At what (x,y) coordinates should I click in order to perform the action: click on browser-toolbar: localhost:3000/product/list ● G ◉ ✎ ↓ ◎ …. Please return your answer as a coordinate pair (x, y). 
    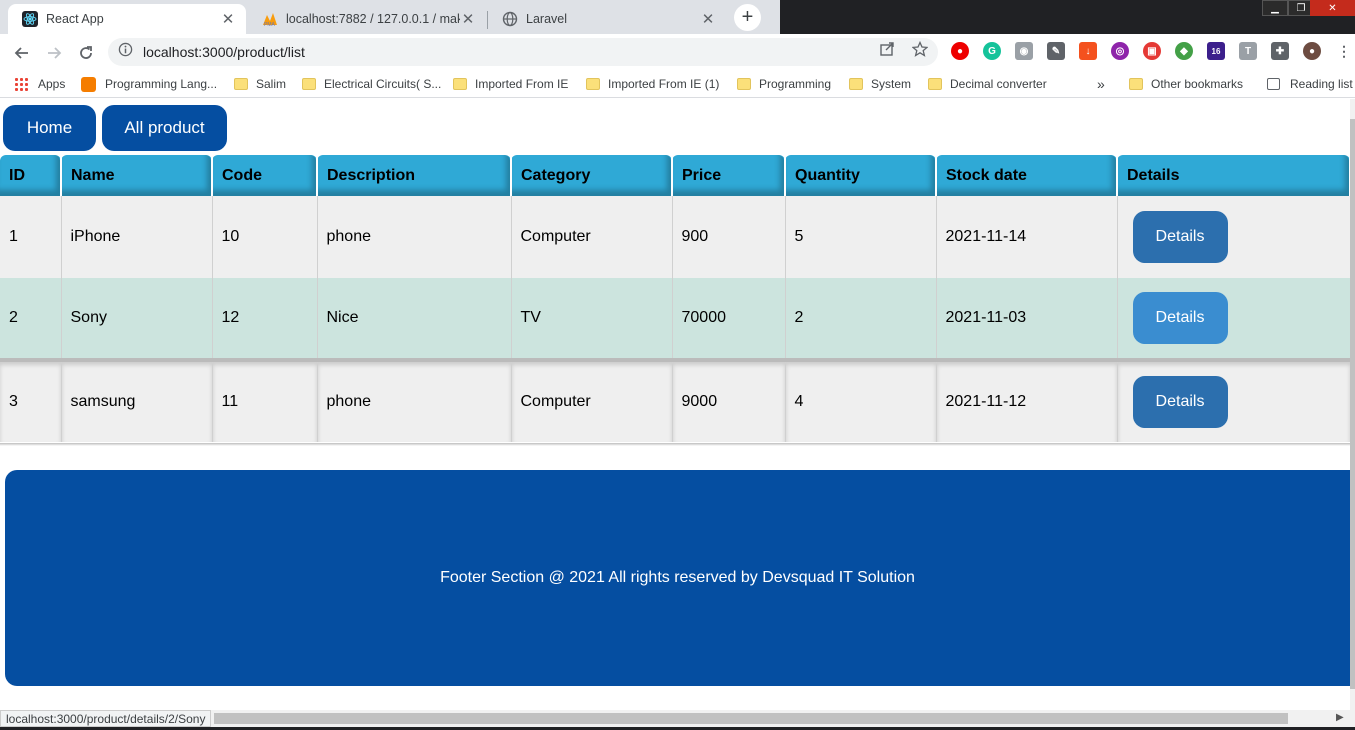
    Looking at the image, I should click on (677, 52).